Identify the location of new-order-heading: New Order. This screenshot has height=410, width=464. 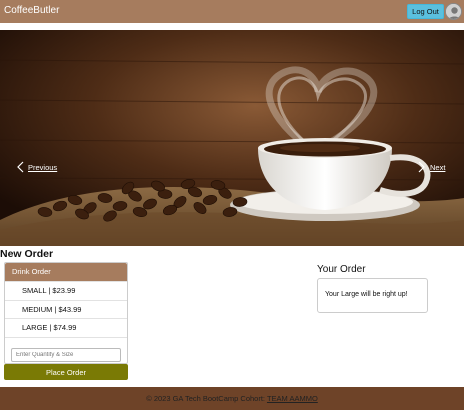
(27, 254).